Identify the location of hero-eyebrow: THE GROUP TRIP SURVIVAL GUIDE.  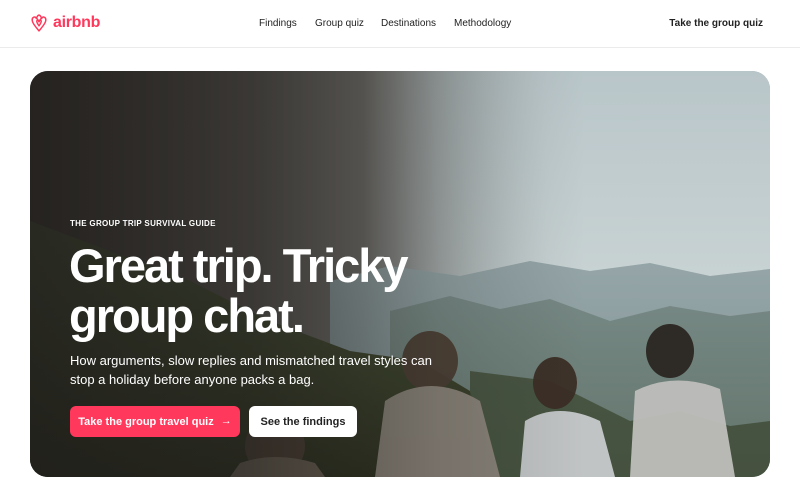
(143, 223).